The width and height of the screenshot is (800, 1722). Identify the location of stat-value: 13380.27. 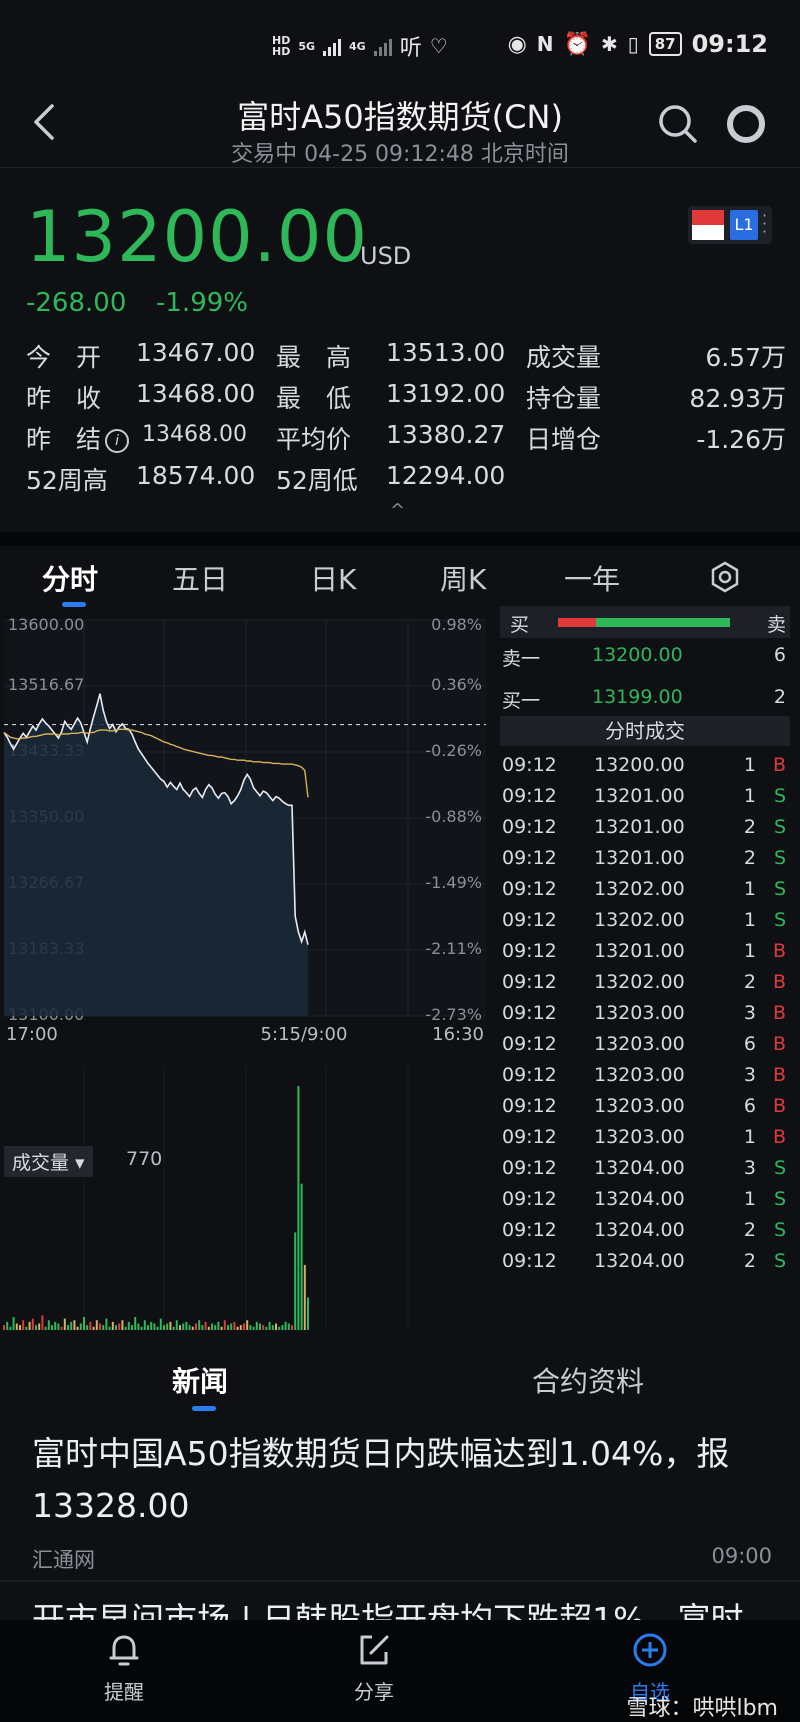
(446, 434).